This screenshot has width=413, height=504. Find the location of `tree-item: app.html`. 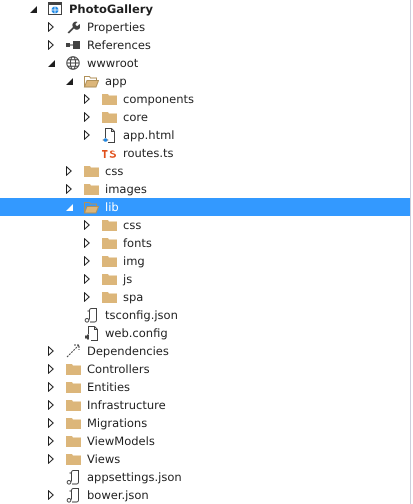

tree-item: app.html is located at coordinates (205, 135).